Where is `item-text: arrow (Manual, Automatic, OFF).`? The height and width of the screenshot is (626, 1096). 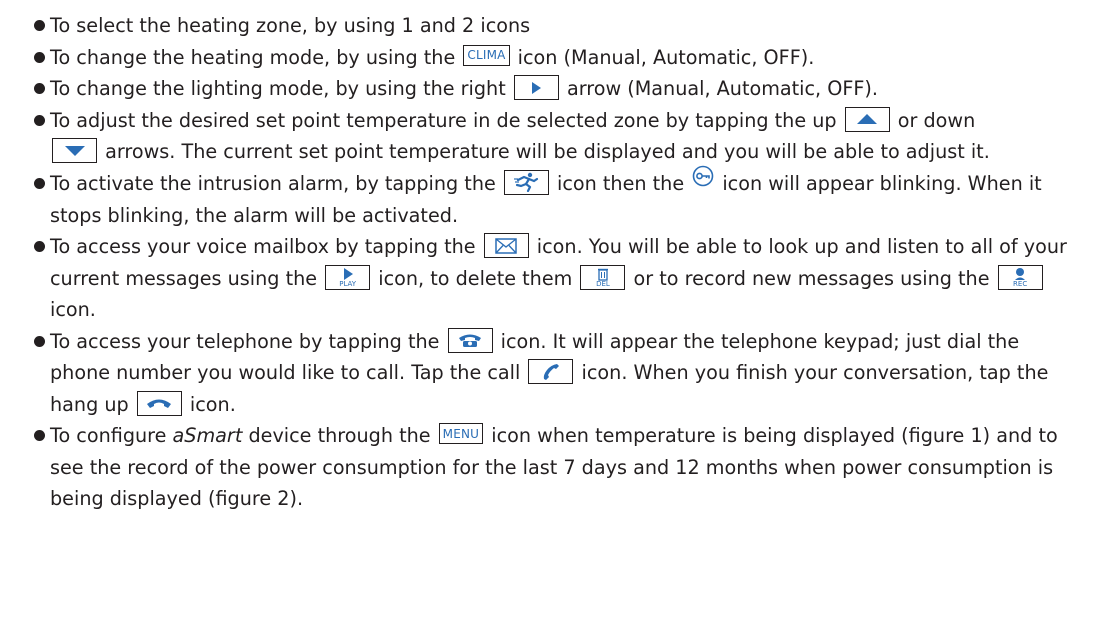 item-text: arrow (Manual, Automatic, OFF). is located at coordinates (719, 88).